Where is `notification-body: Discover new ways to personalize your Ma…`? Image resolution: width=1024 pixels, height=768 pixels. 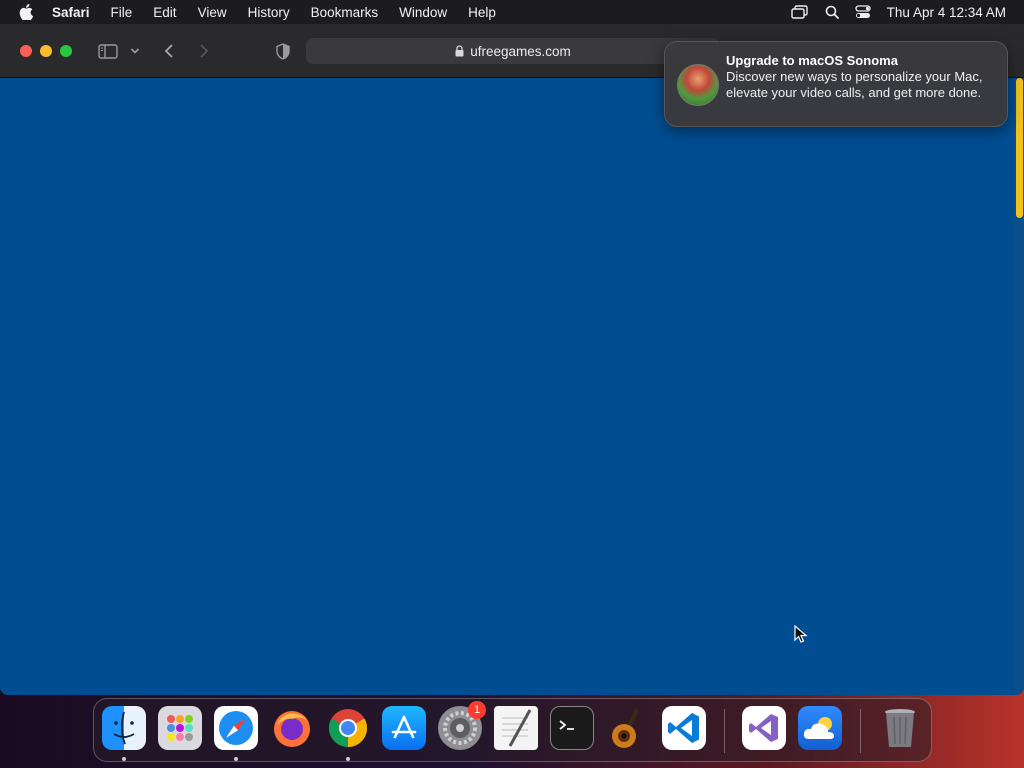 notification-body: Discover new ways to personalize your Ma… is located at coordinates (854, 84).